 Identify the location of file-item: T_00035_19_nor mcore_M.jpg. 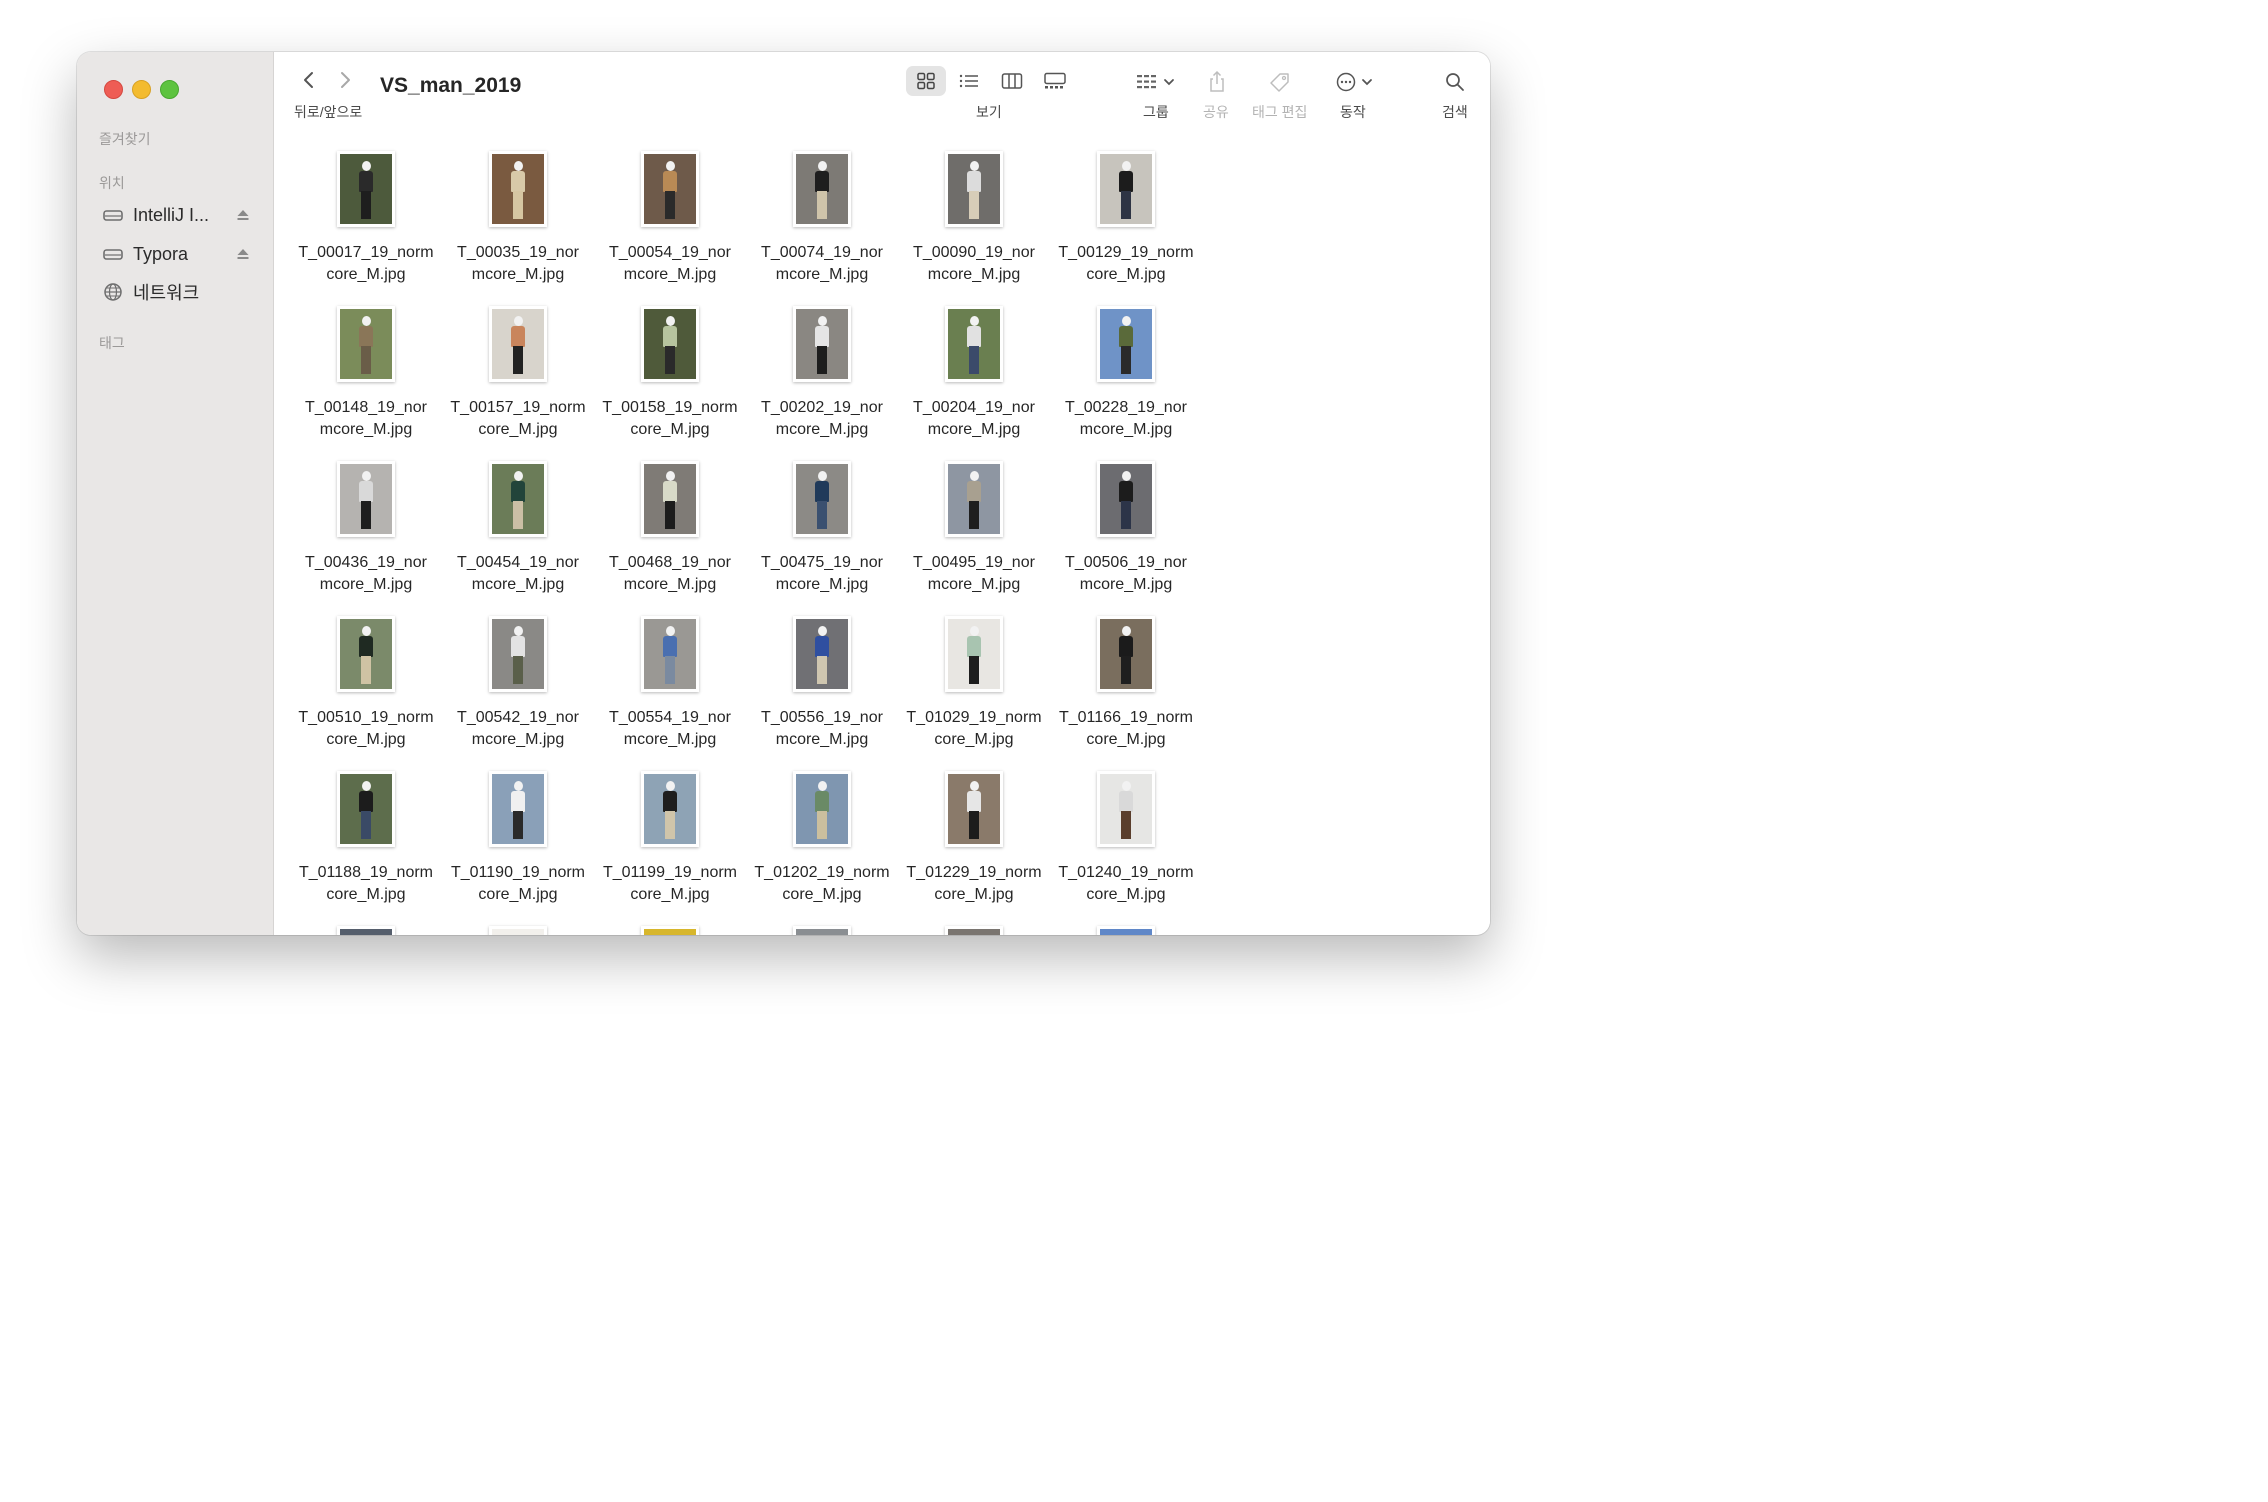
(518, 224).